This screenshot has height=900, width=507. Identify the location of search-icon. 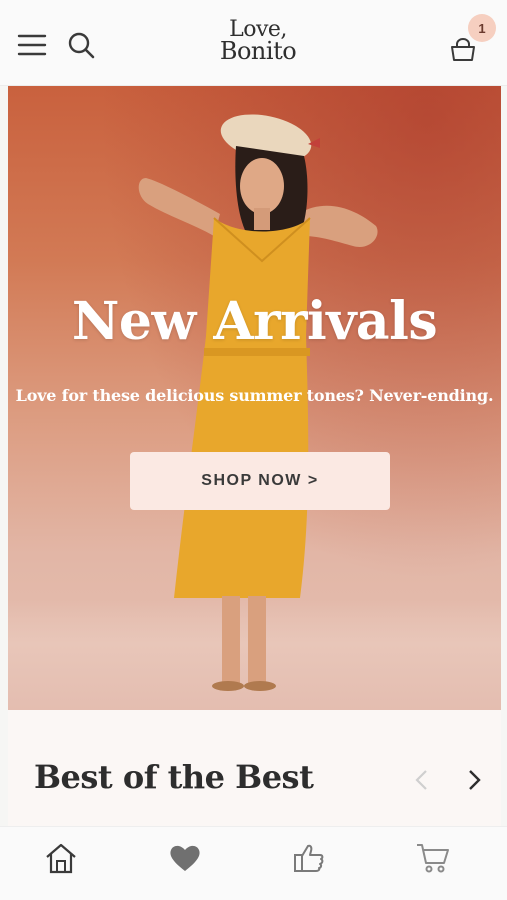
(81, 45).